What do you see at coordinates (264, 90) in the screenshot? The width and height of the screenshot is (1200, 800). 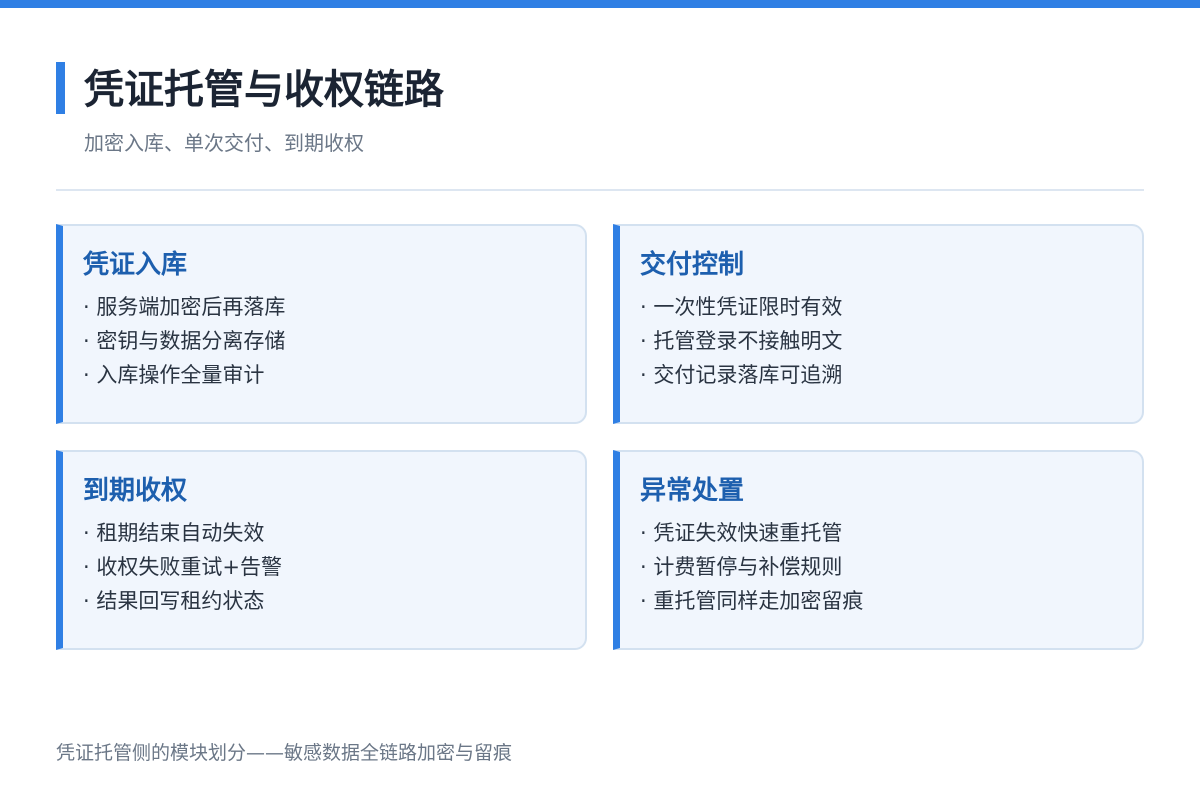 I see `page-title: 凭证托管与收权链路` at bounding box center [264, 90].